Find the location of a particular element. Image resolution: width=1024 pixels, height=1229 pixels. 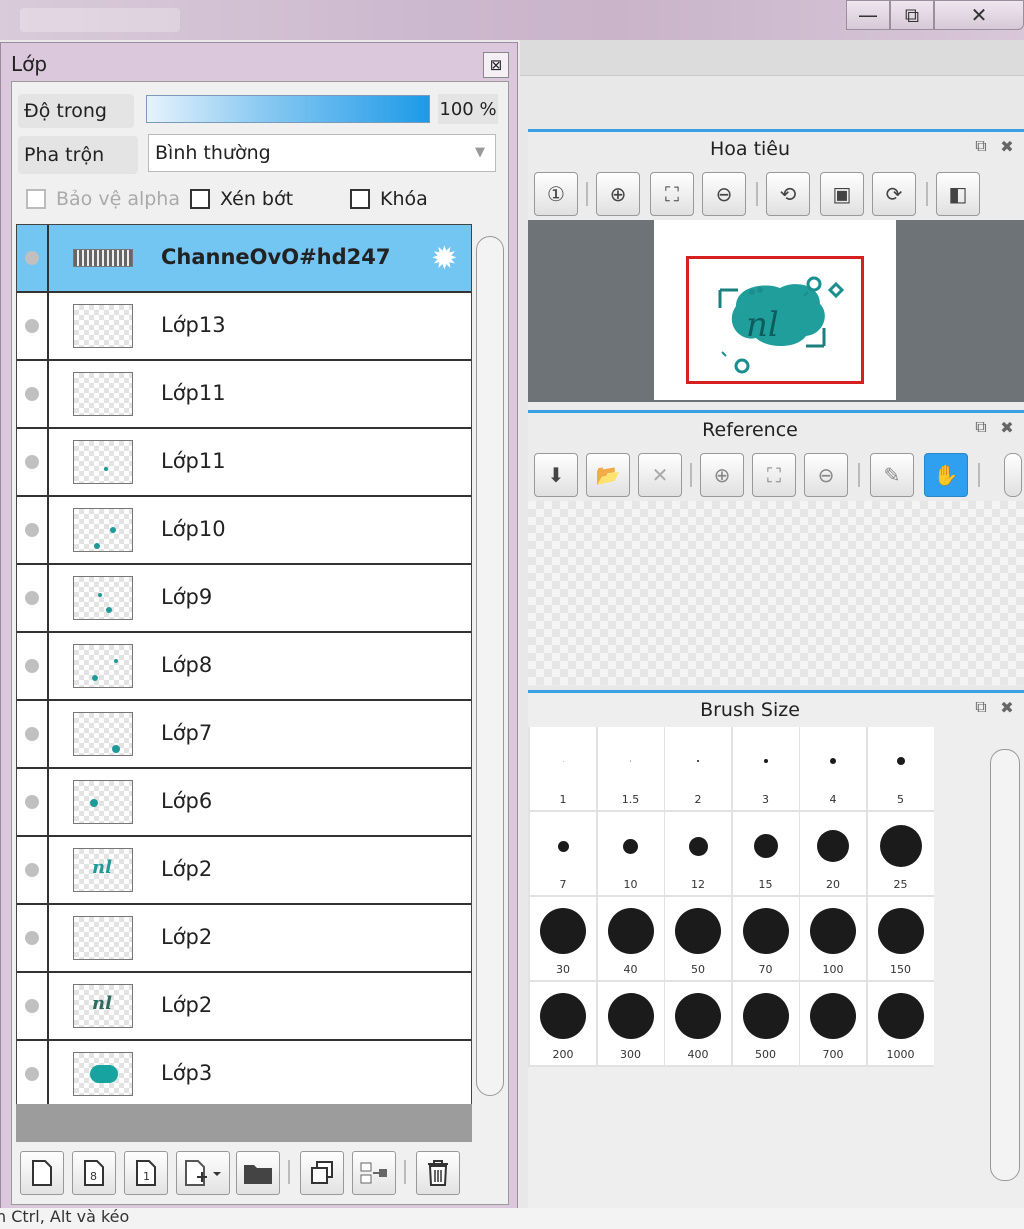

flip-horizontal-button: ◧ is located at coordinates (958, 194).